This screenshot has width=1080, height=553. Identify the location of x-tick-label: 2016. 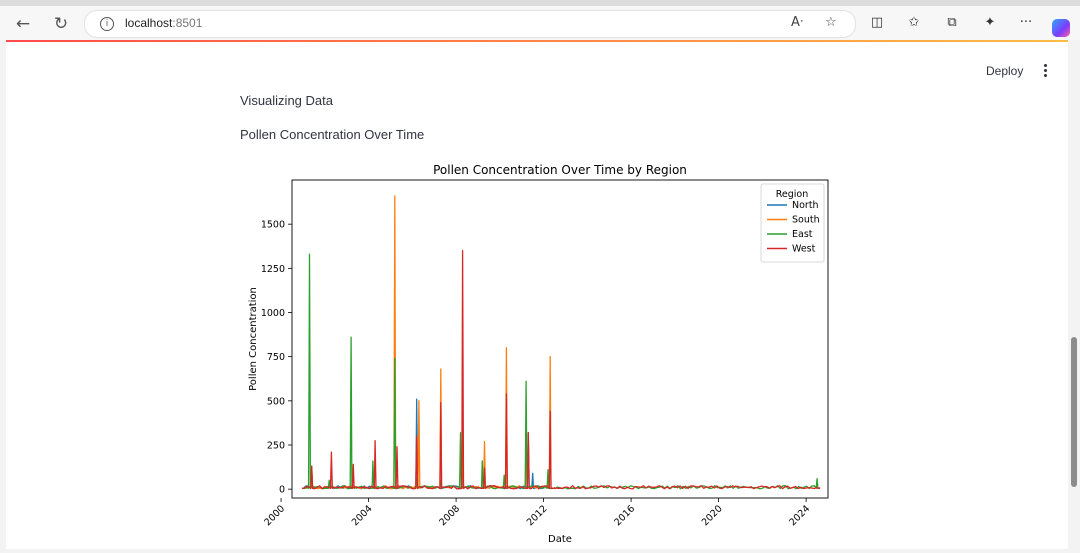
(624, 515).